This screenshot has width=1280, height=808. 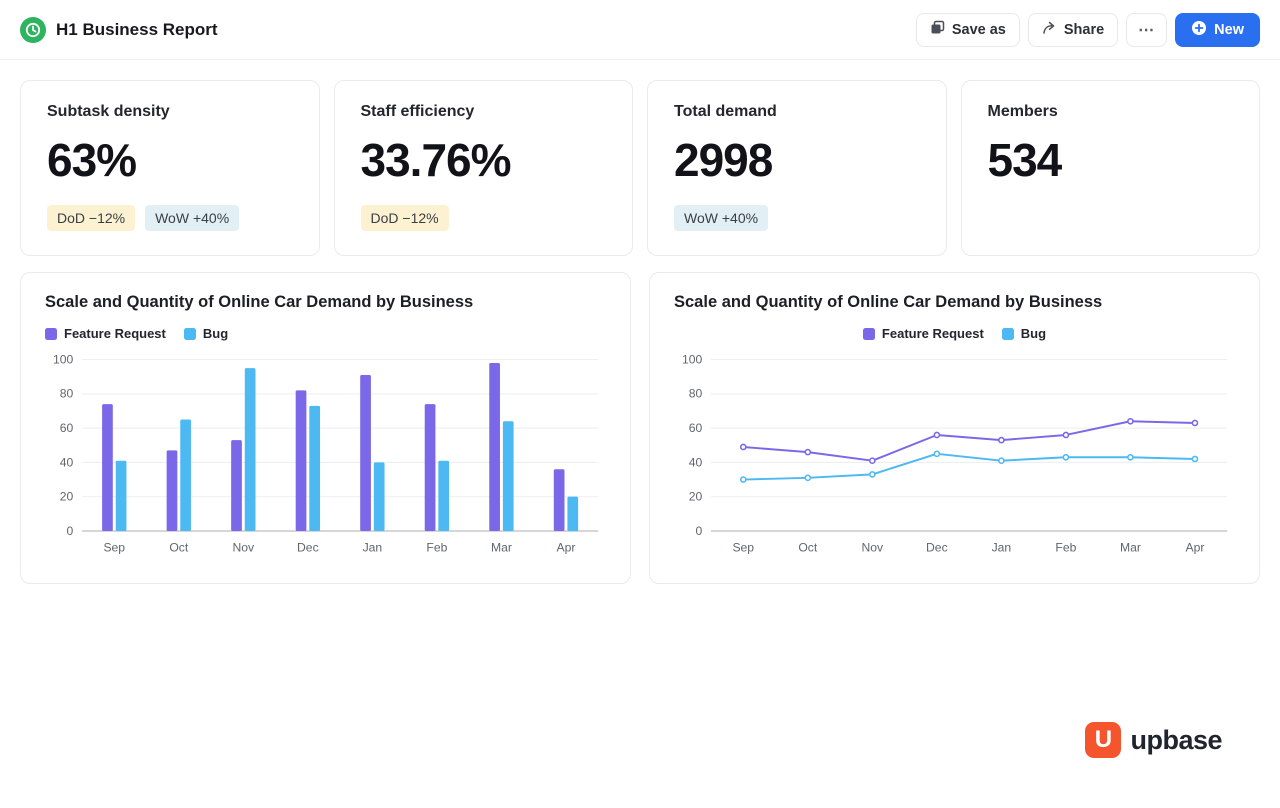 What do you see at coordinates (954, 455) in the screenshot?
I see `line-chart: 0 20 40 60 80 100 Sep Oct Nov Dec Jan Feb Mar Apr` at bounding box center [954, 455].